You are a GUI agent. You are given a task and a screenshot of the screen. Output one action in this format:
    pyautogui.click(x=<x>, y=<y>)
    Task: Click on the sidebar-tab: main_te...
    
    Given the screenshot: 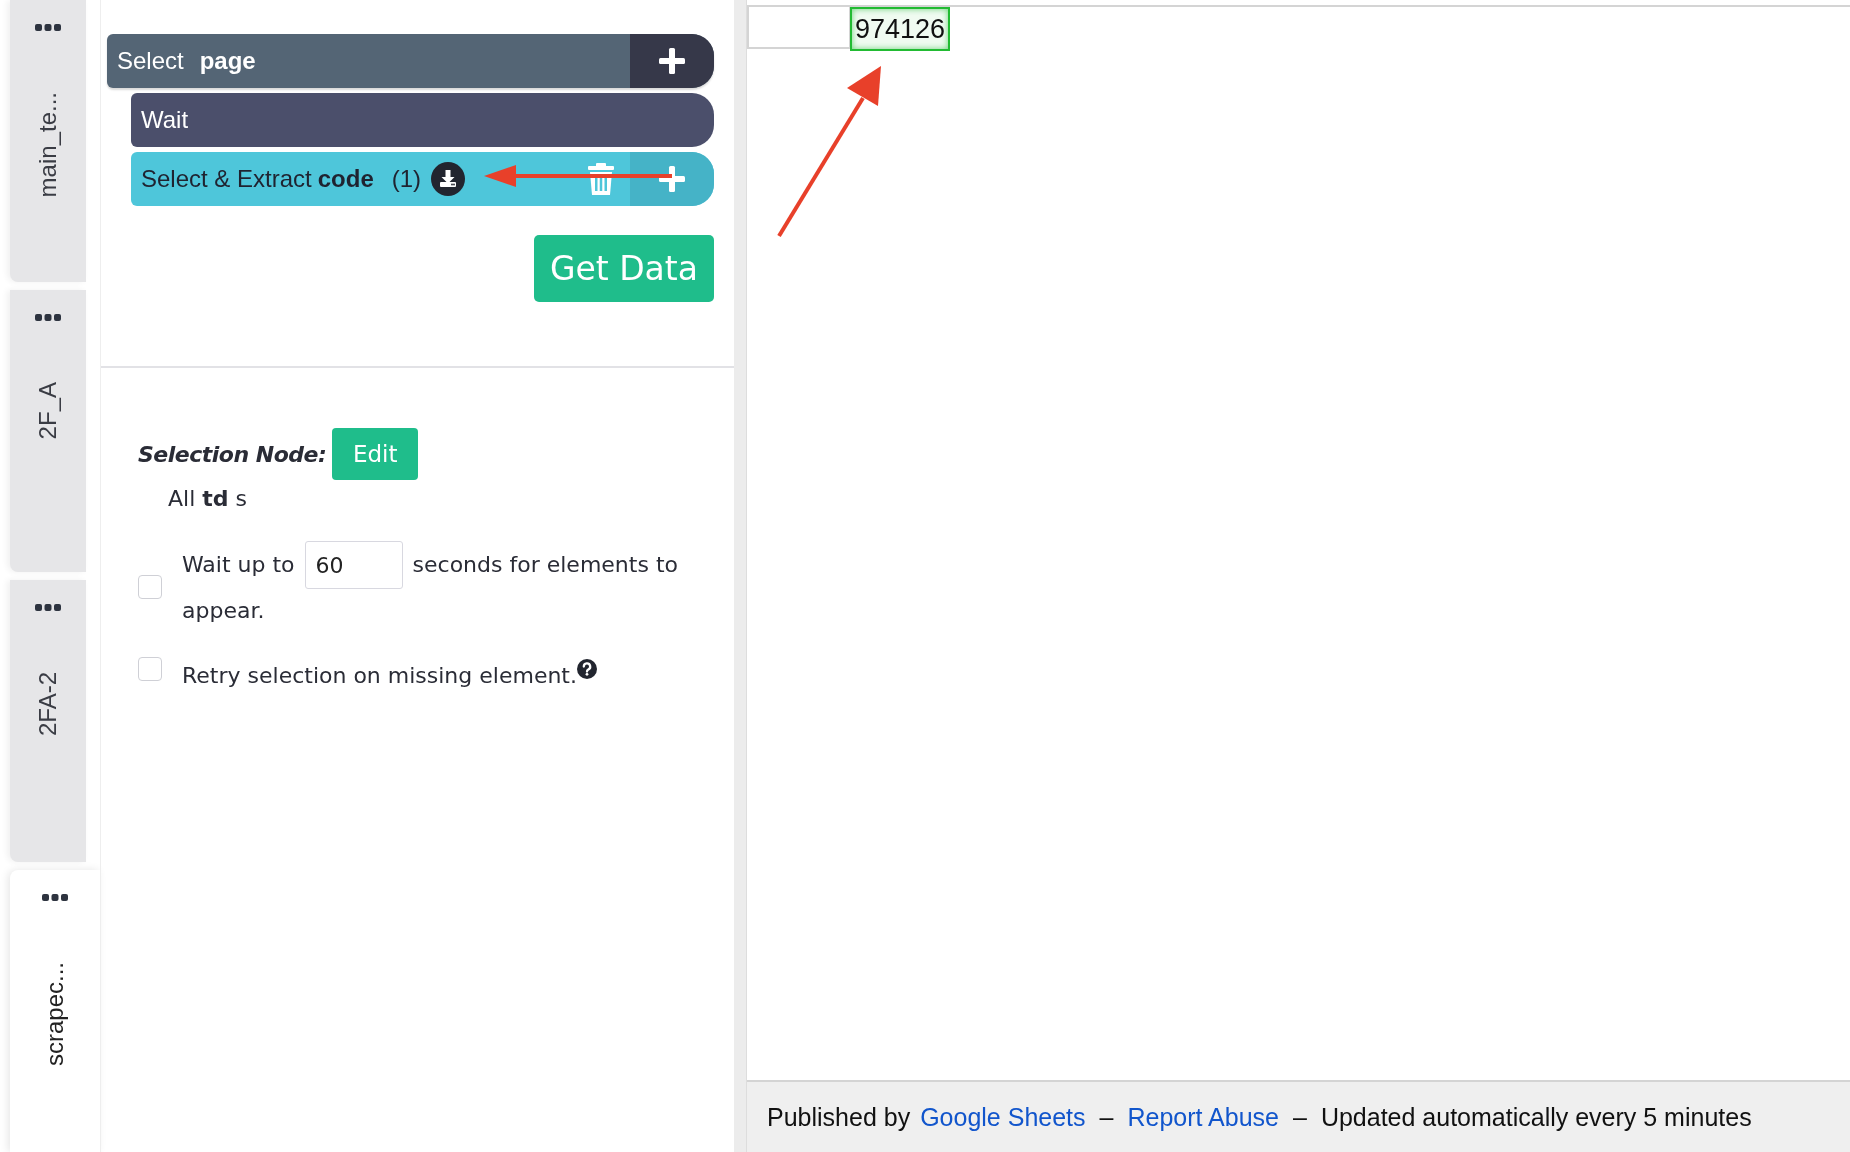 What is the action you would take?
    pyautogui.click(x=48, y=141)
    